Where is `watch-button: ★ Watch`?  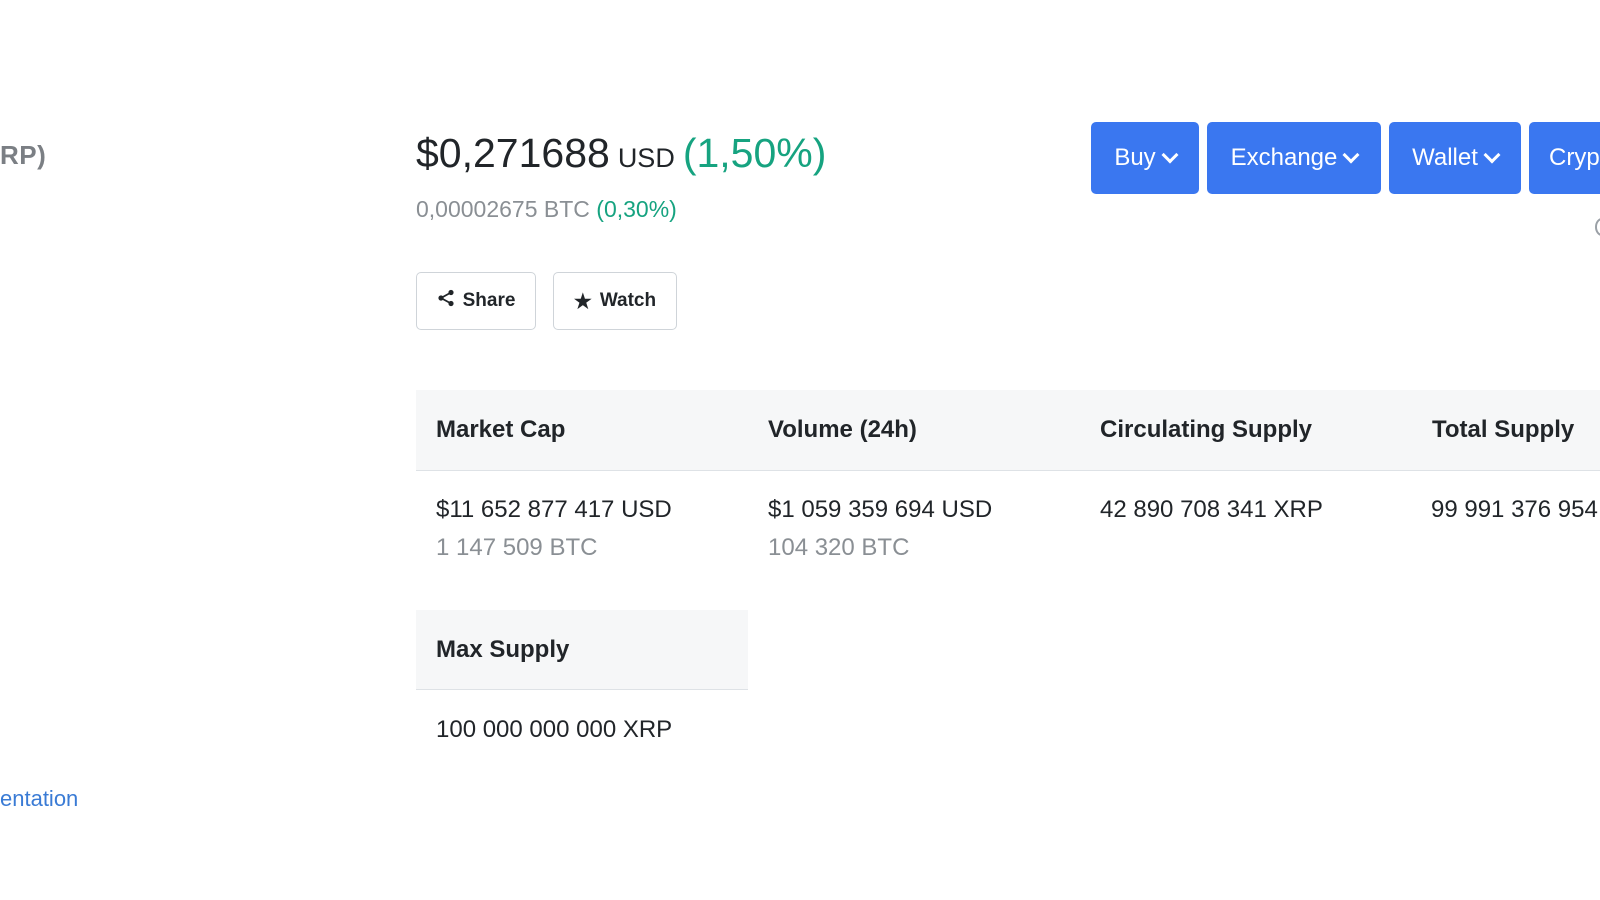
watch-button: ★ Watch is located at coordinates (615, 301).